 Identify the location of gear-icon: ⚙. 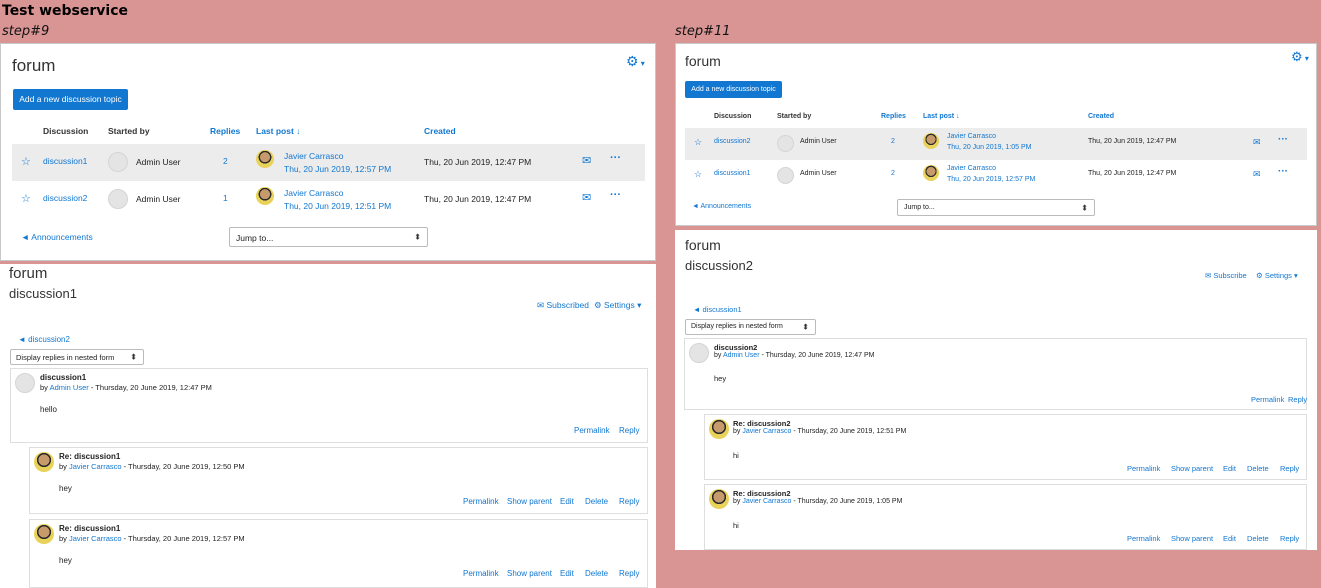
(1260, 275).